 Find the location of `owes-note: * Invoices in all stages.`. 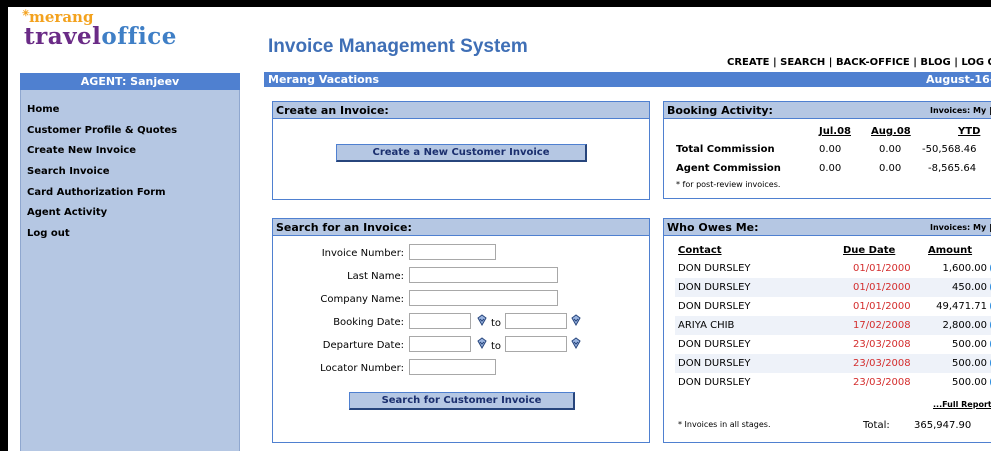

owes-note: * Invoices in all stages. is located at coordinates (724, 424).